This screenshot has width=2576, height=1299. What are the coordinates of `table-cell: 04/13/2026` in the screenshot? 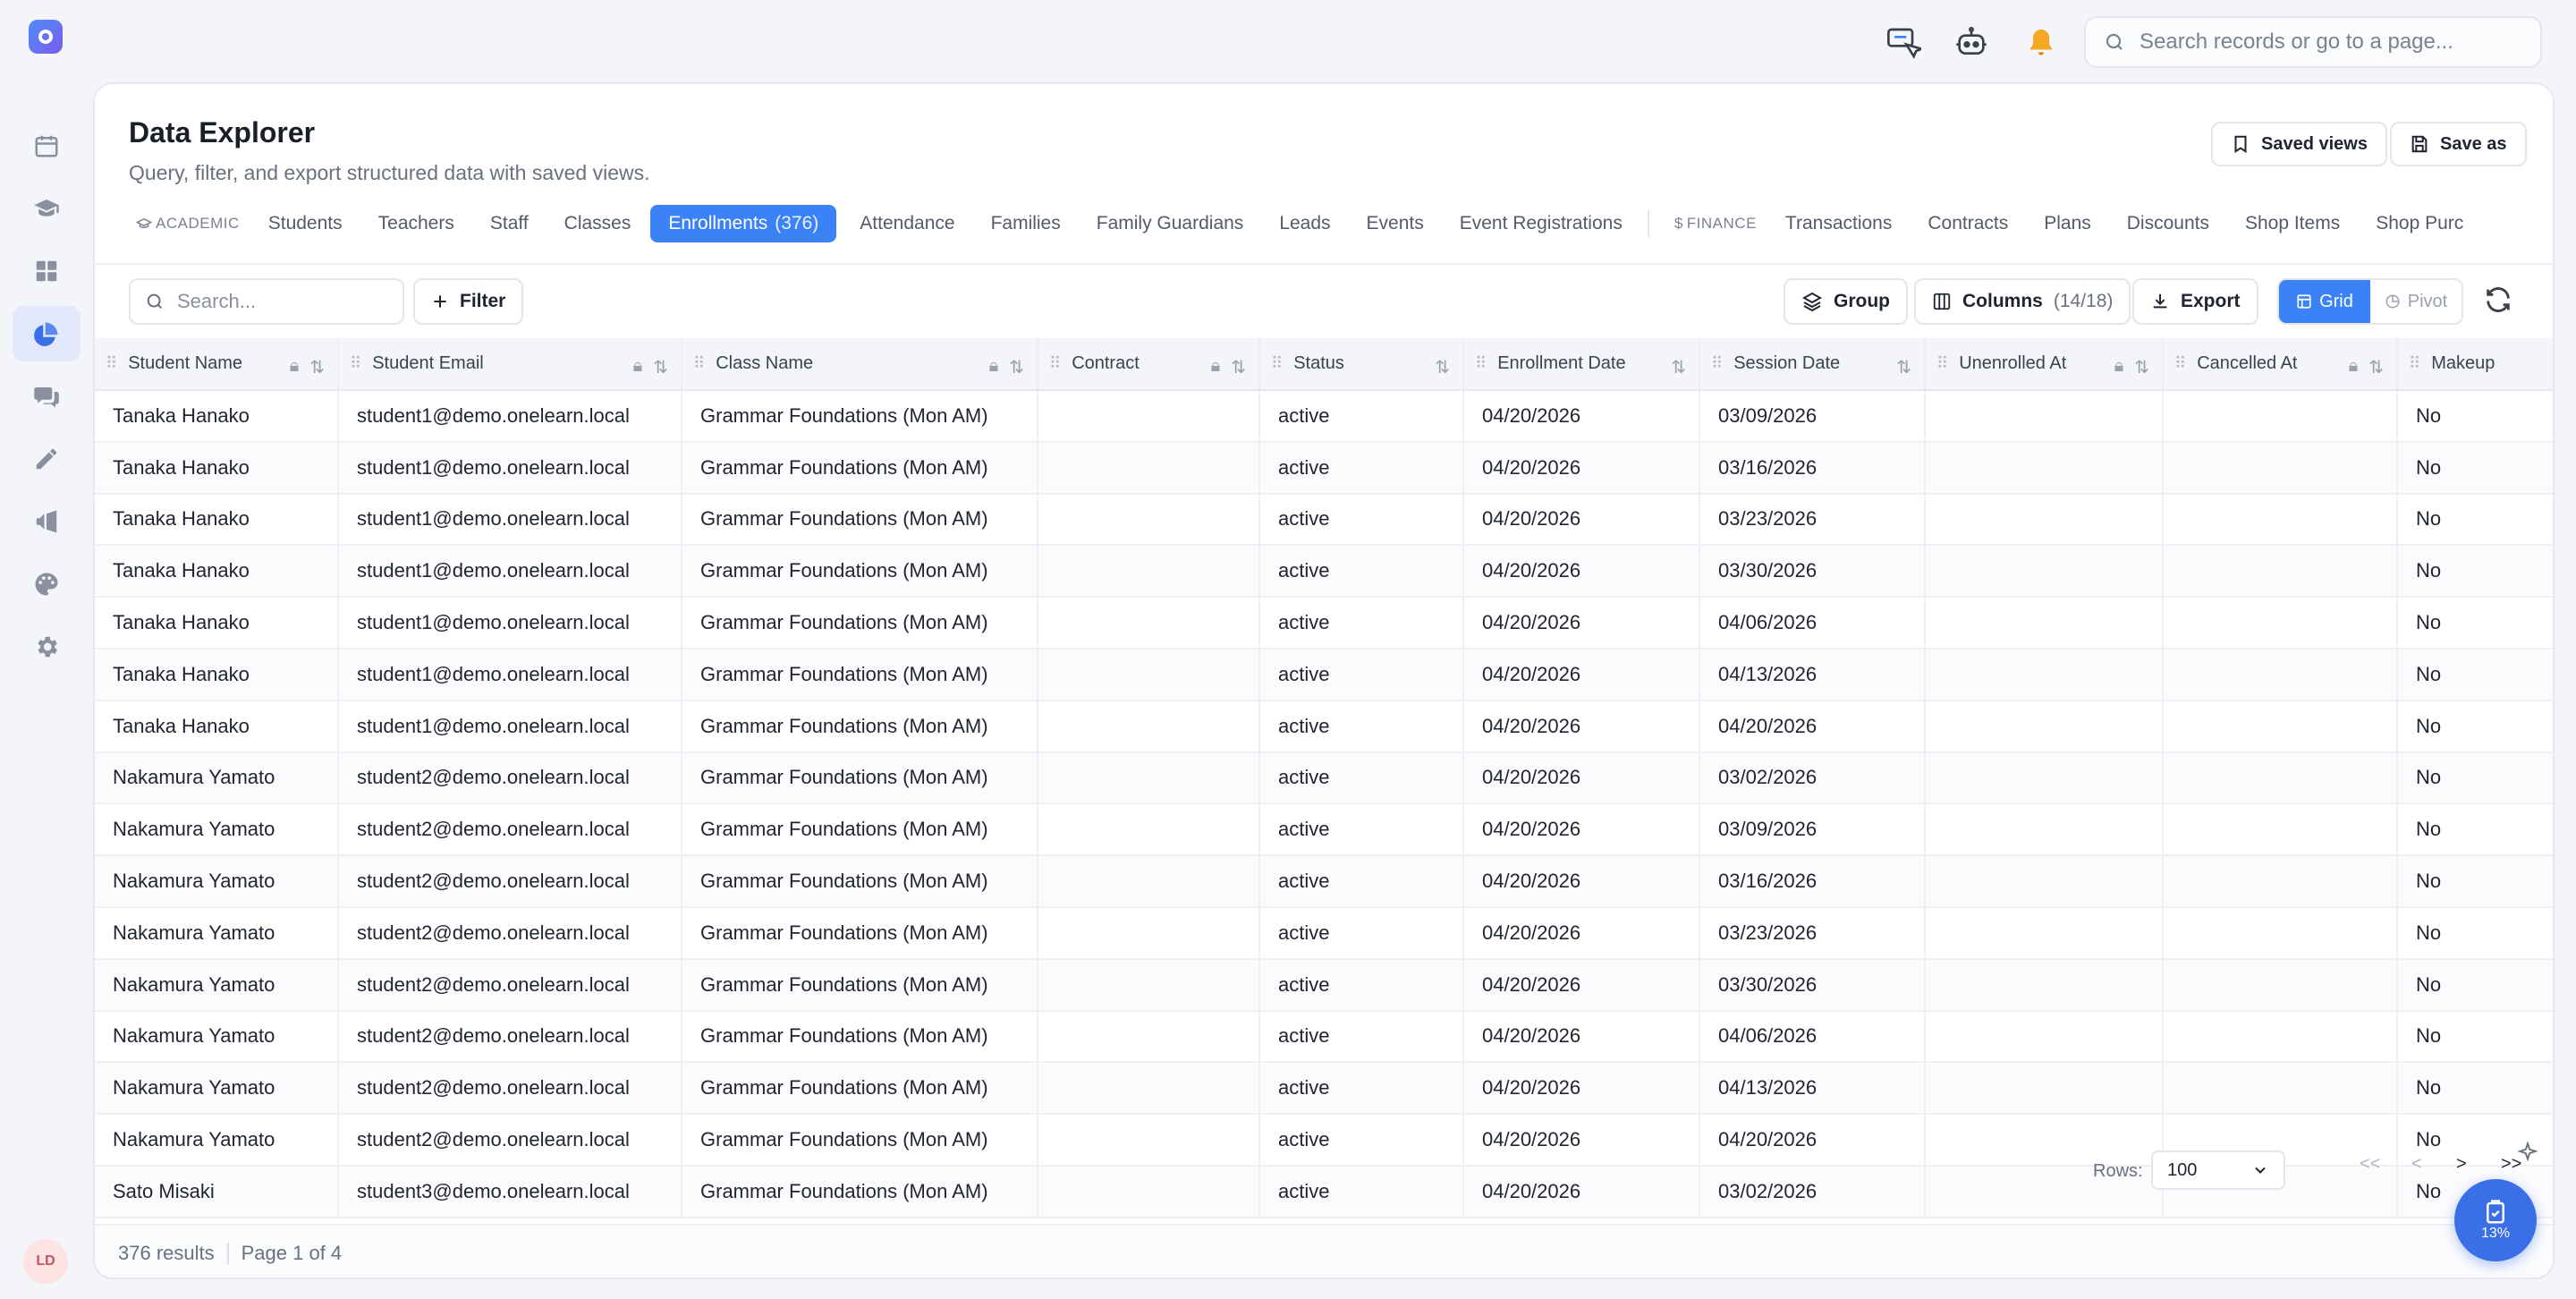 It's located at (1812, 1089).